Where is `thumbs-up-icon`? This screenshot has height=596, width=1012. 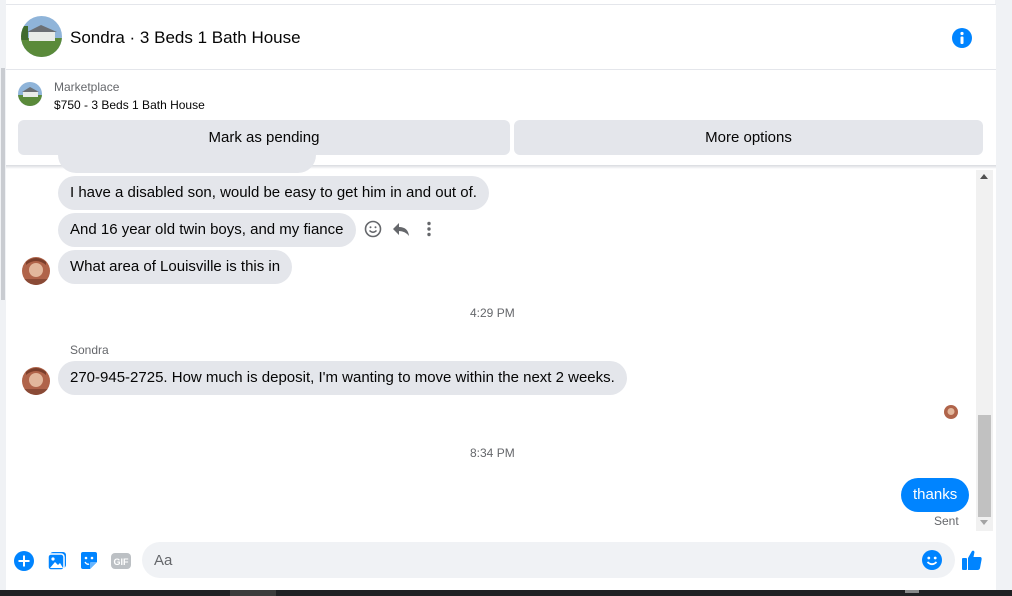 thumbs-up-icon is located at coordinates (972, 560).